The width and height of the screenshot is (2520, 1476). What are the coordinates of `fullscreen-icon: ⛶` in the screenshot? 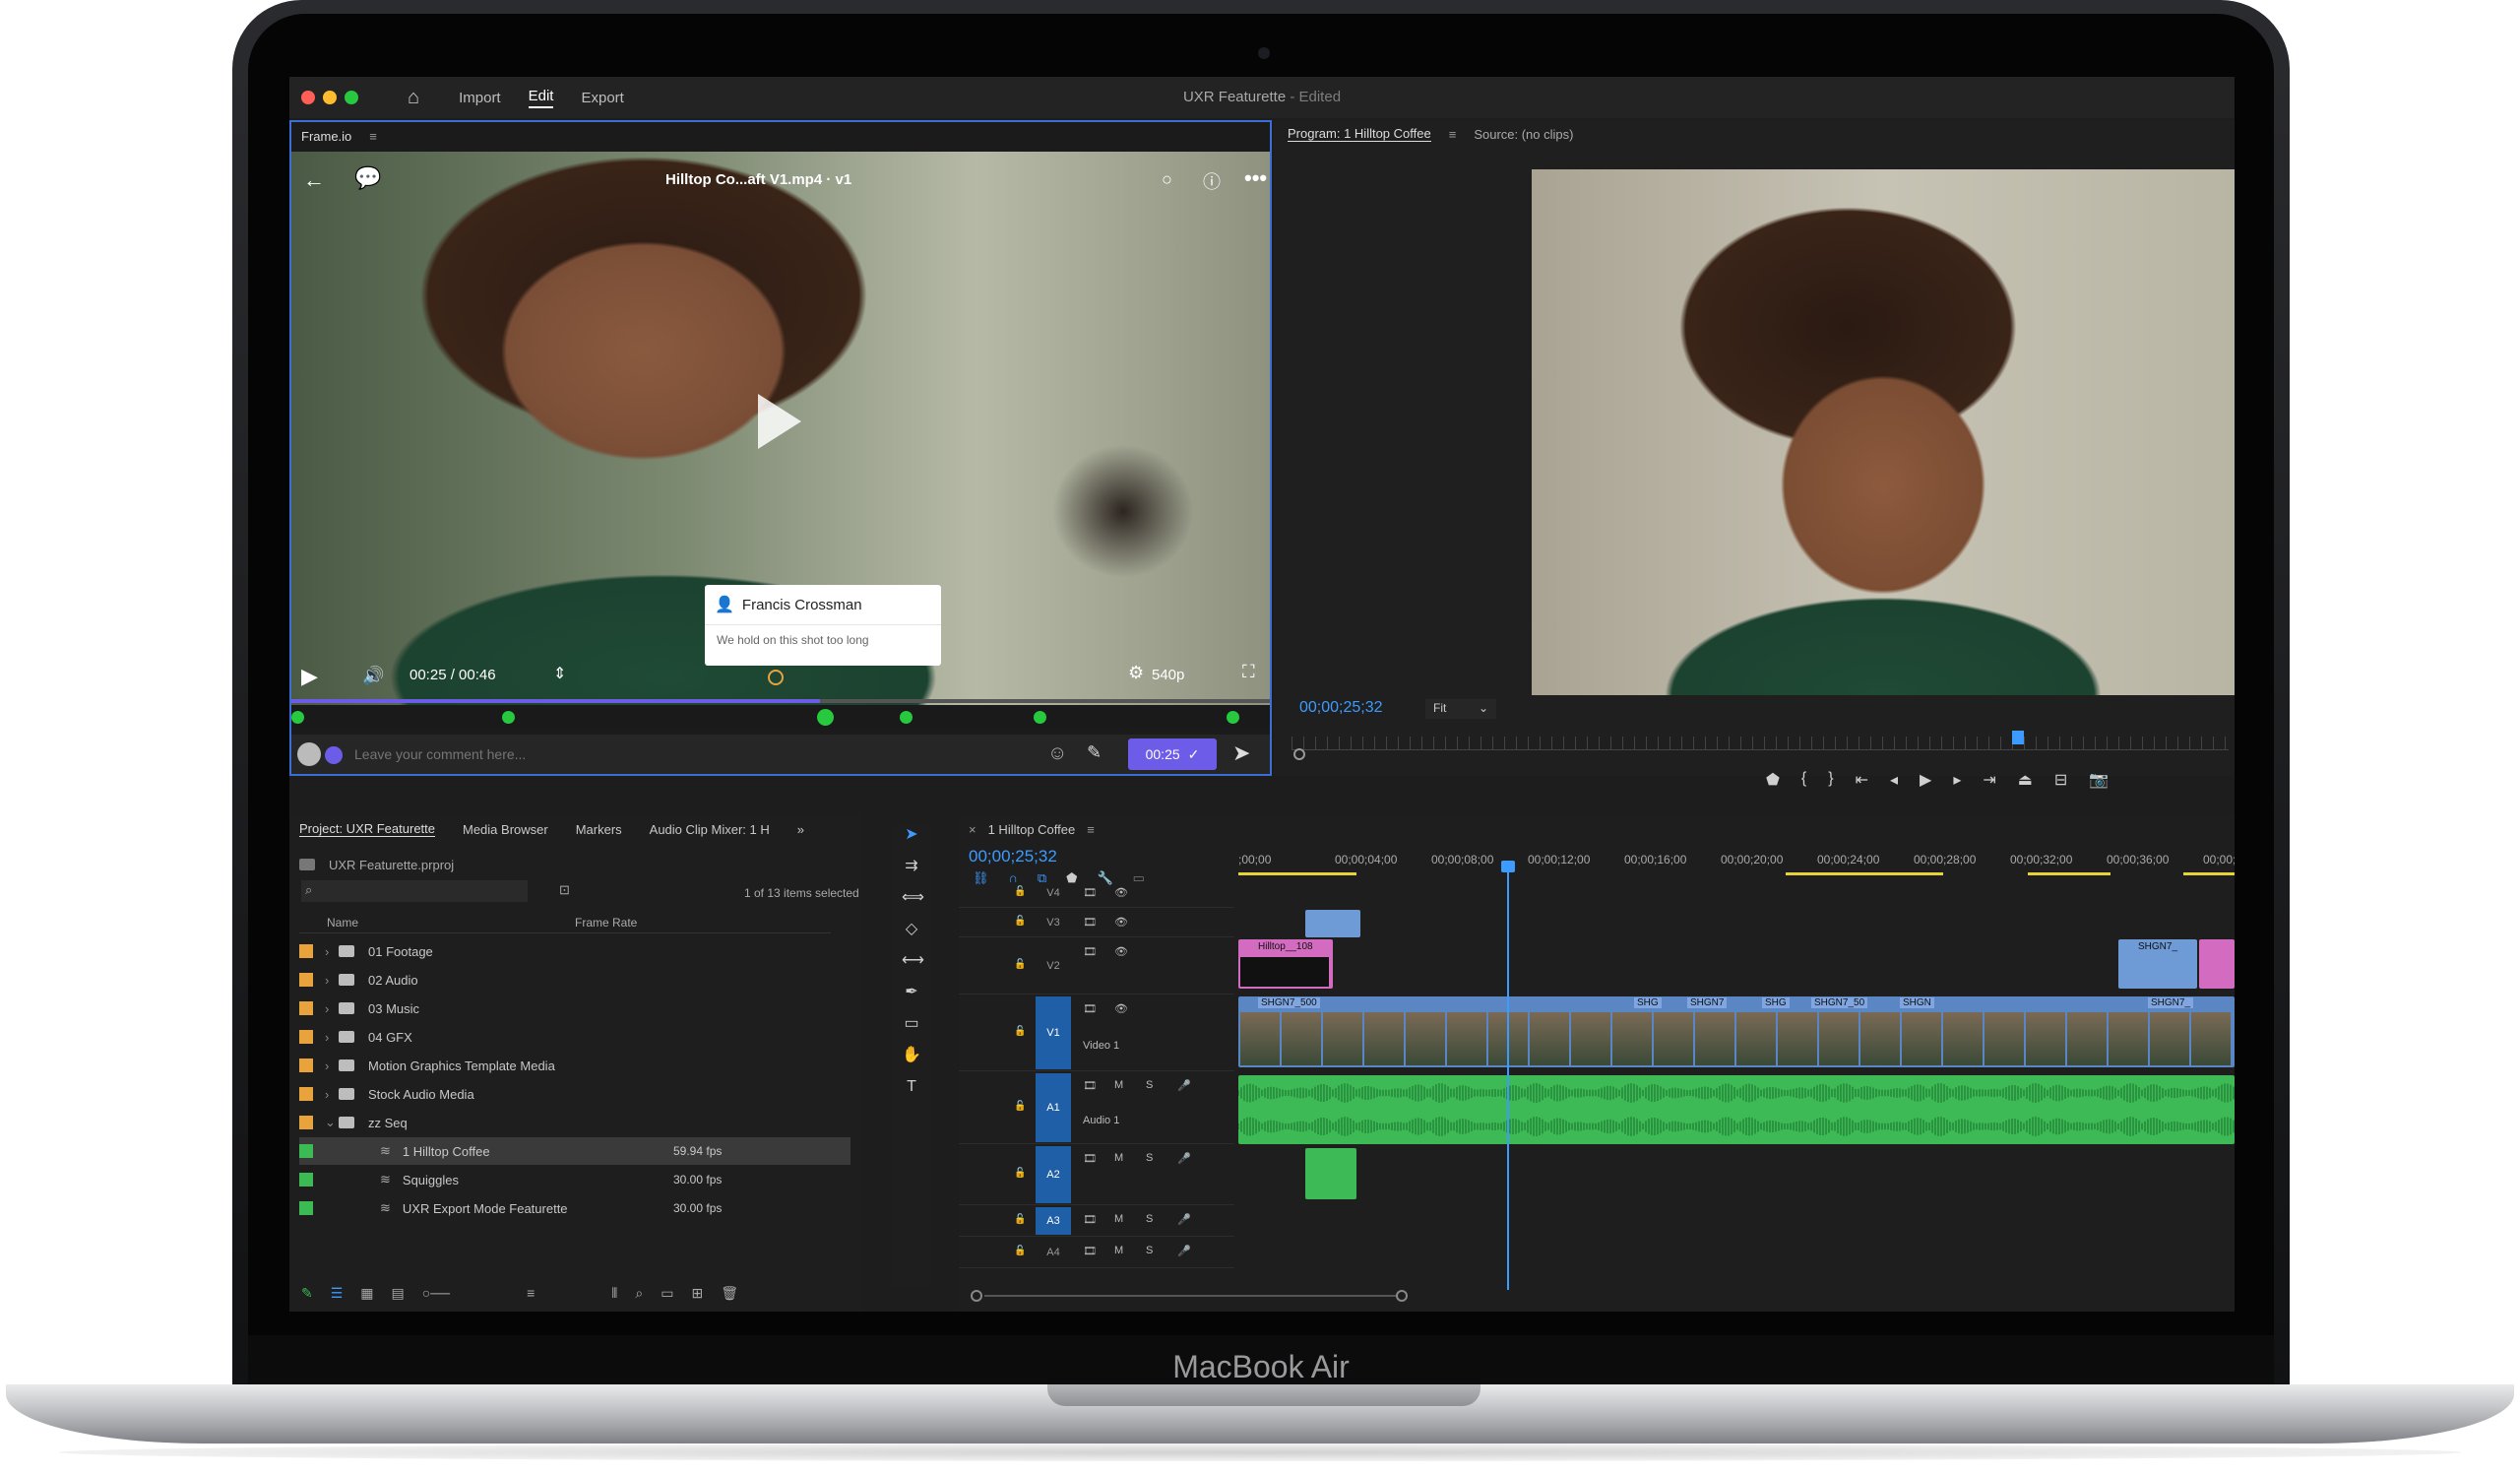 It's located at (1248, 672).